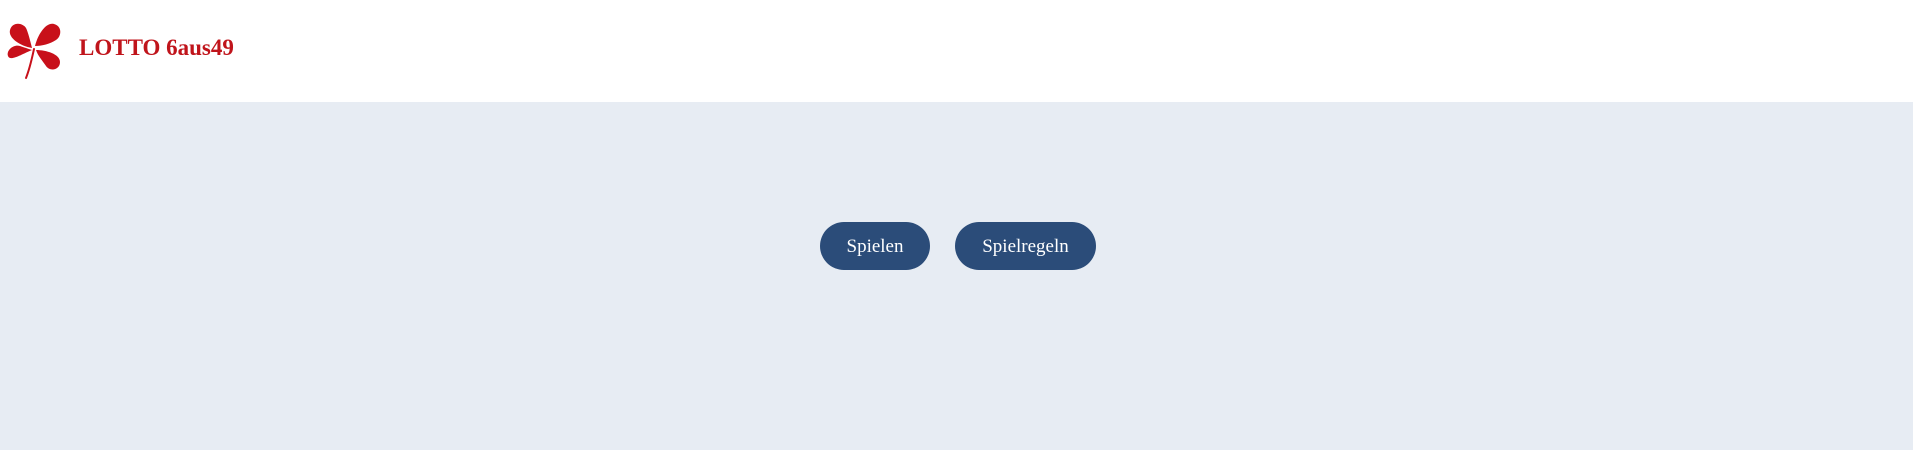 The height and width of the screenshot is (450, 1913). Describe the element at coordinates (875, 246) in the screenshot. I see `play-button: Spielen` at that location.